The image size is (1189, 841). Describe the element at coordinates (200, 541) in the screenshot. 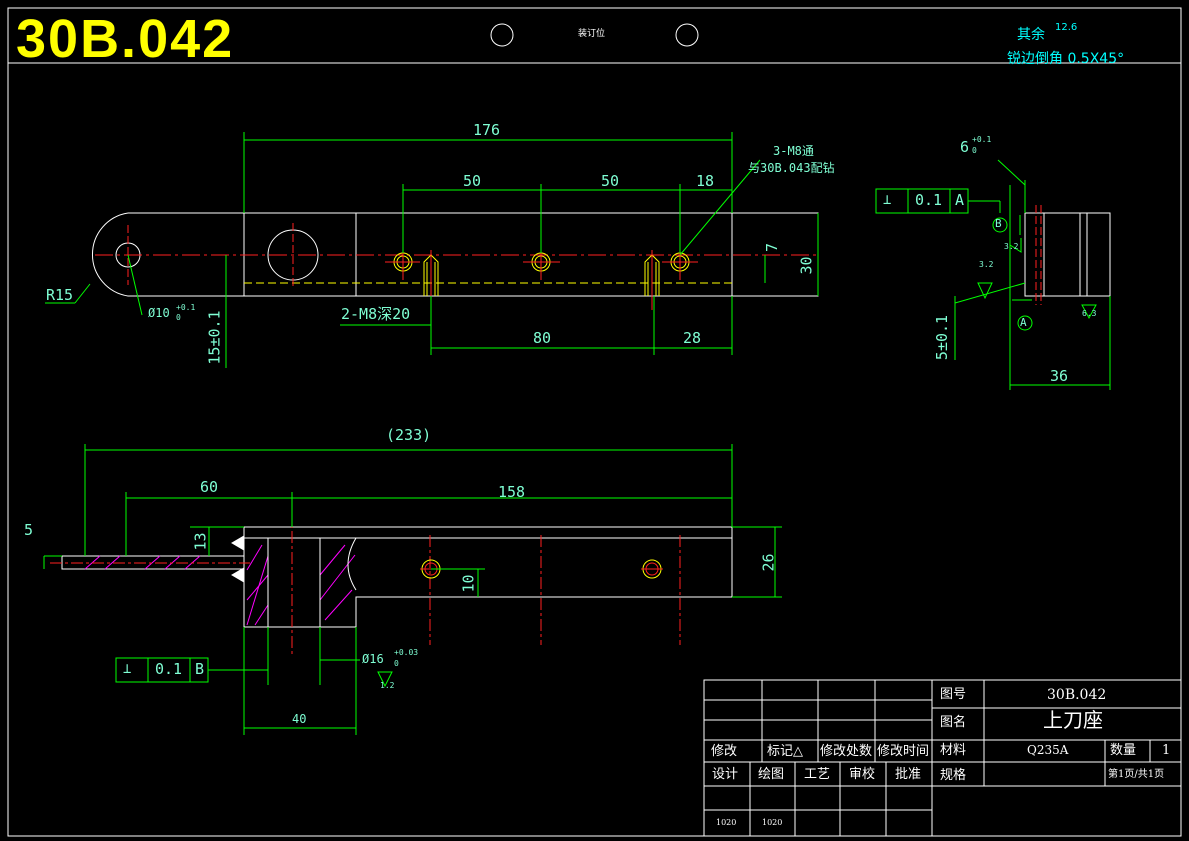

I see `dim-13: 13` at that location.